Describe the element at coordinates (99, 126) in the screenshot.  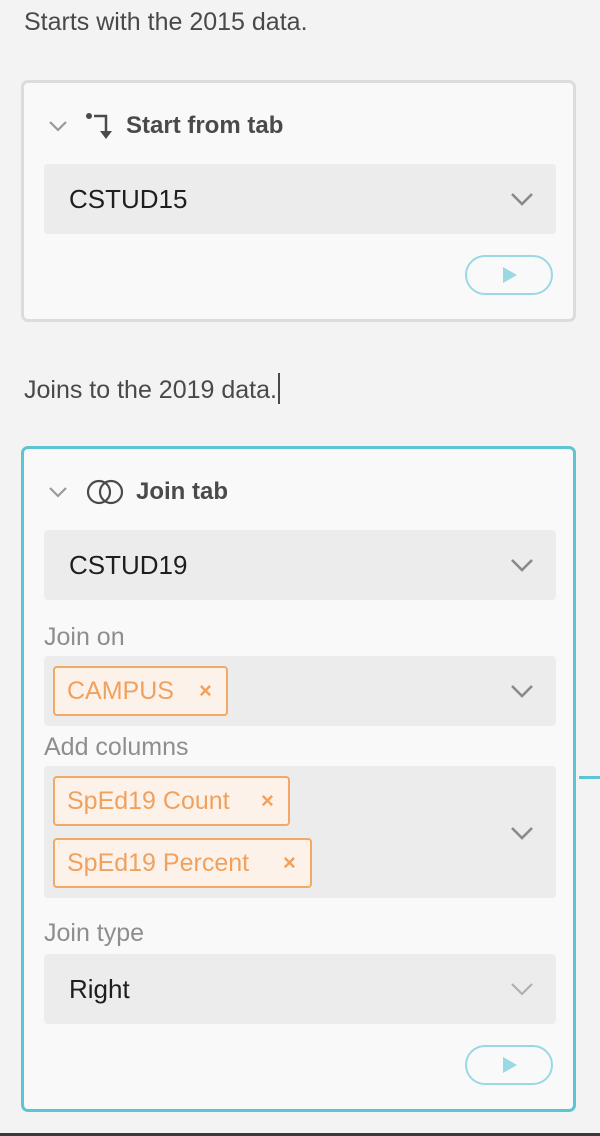
I see `start-from-tab-icon` at that location.